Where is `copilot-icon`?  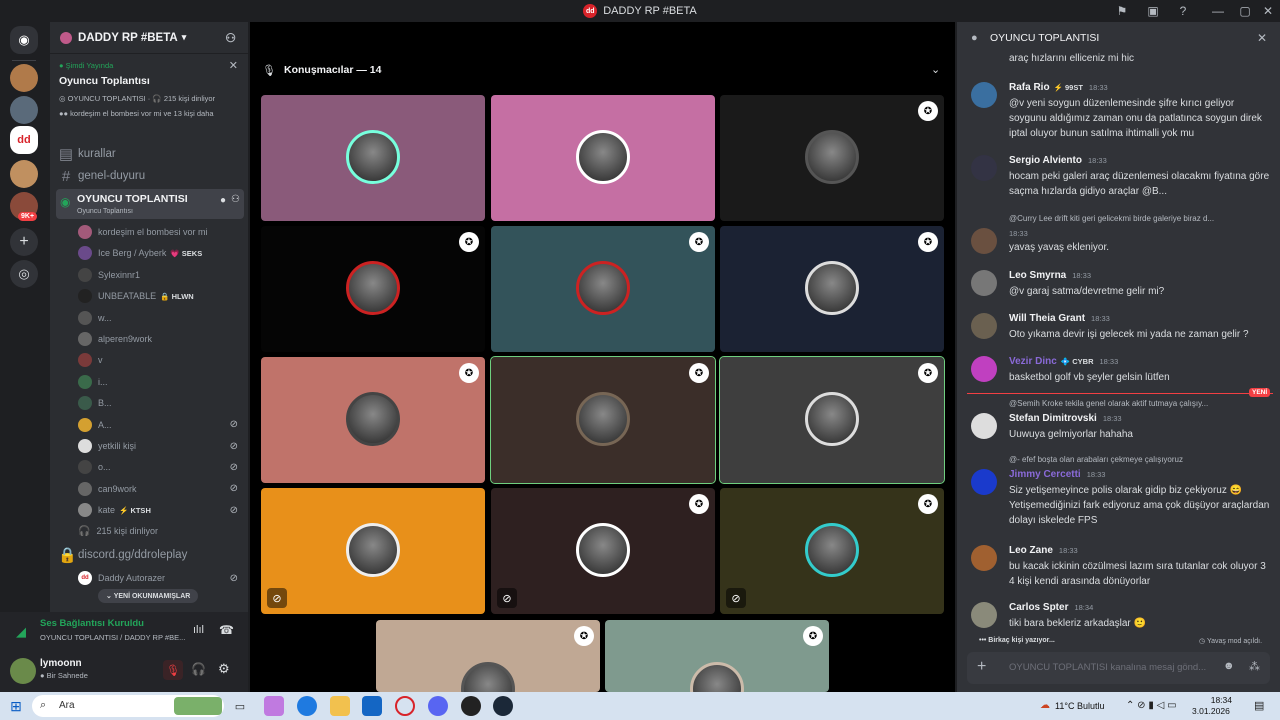 copilot-icon is located at coordinates (274, 706).